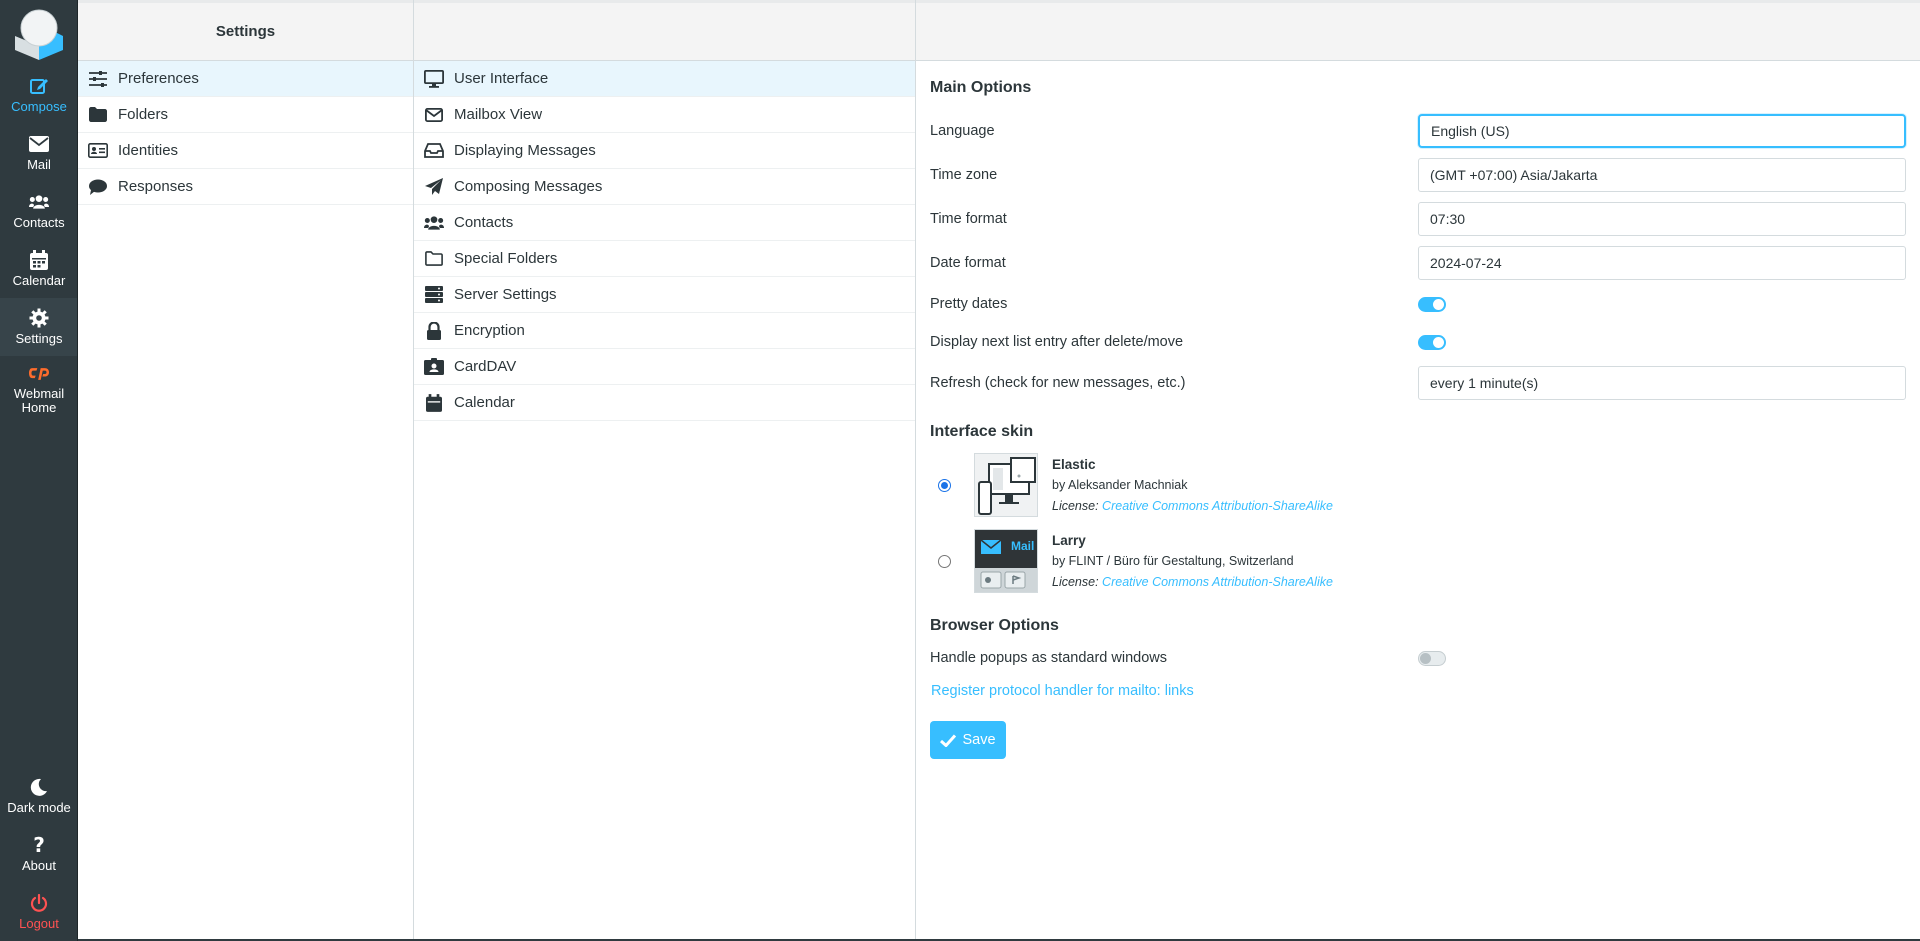 This screenshot has width=1920, height=941. I want to click on settings-header: Settings, so click(245, 30).